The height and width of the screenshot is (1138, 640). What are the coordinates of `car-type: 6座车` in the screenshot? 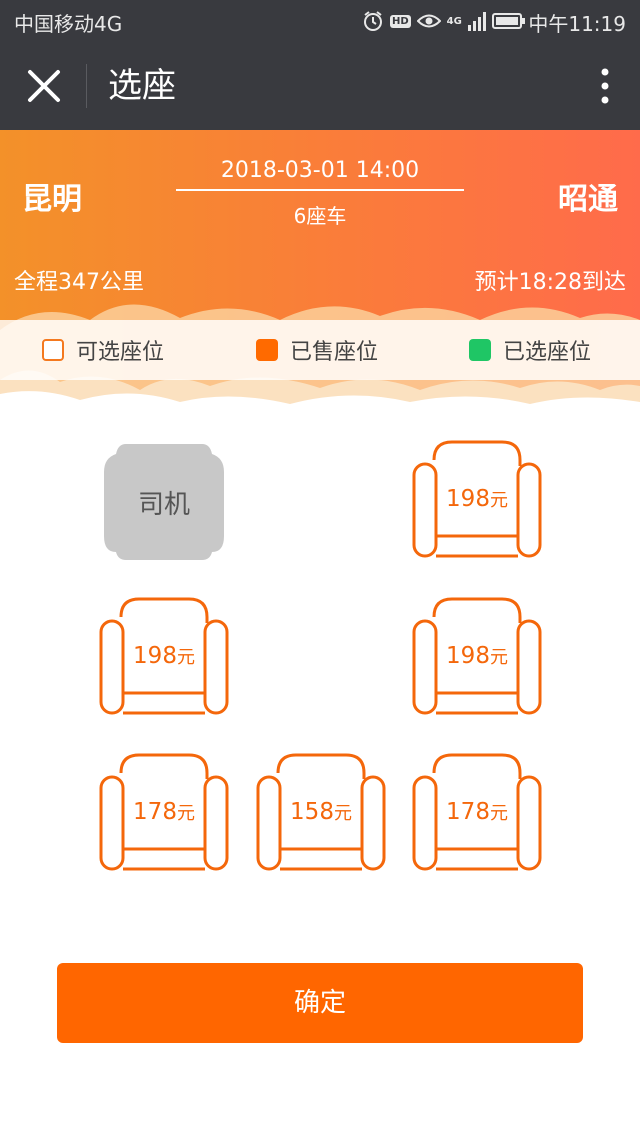 It's located at (320, 216).